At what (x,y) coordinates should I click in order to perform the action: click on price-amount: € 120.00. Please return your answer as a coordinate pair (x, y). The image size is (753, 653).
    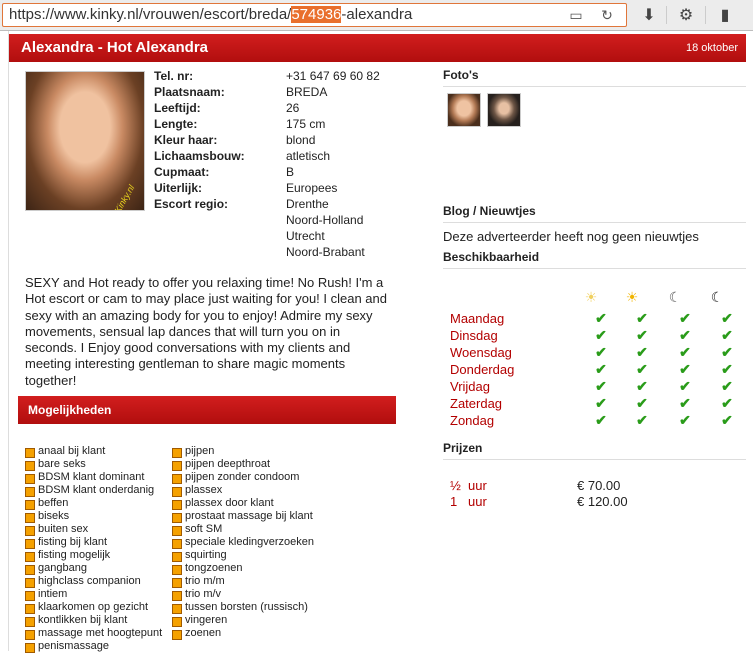
    Looking at the image, I should click on (602, 501).